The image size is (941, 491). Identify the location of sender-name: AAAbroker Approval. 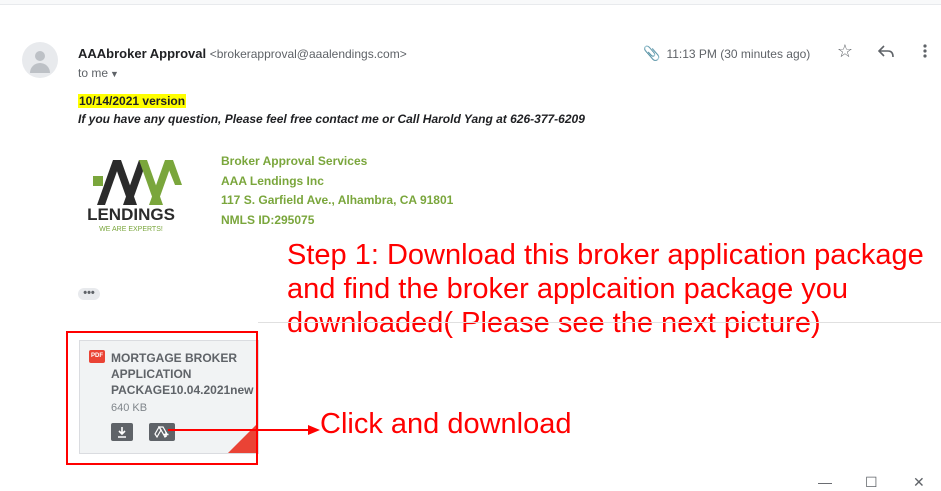
(142, 53).